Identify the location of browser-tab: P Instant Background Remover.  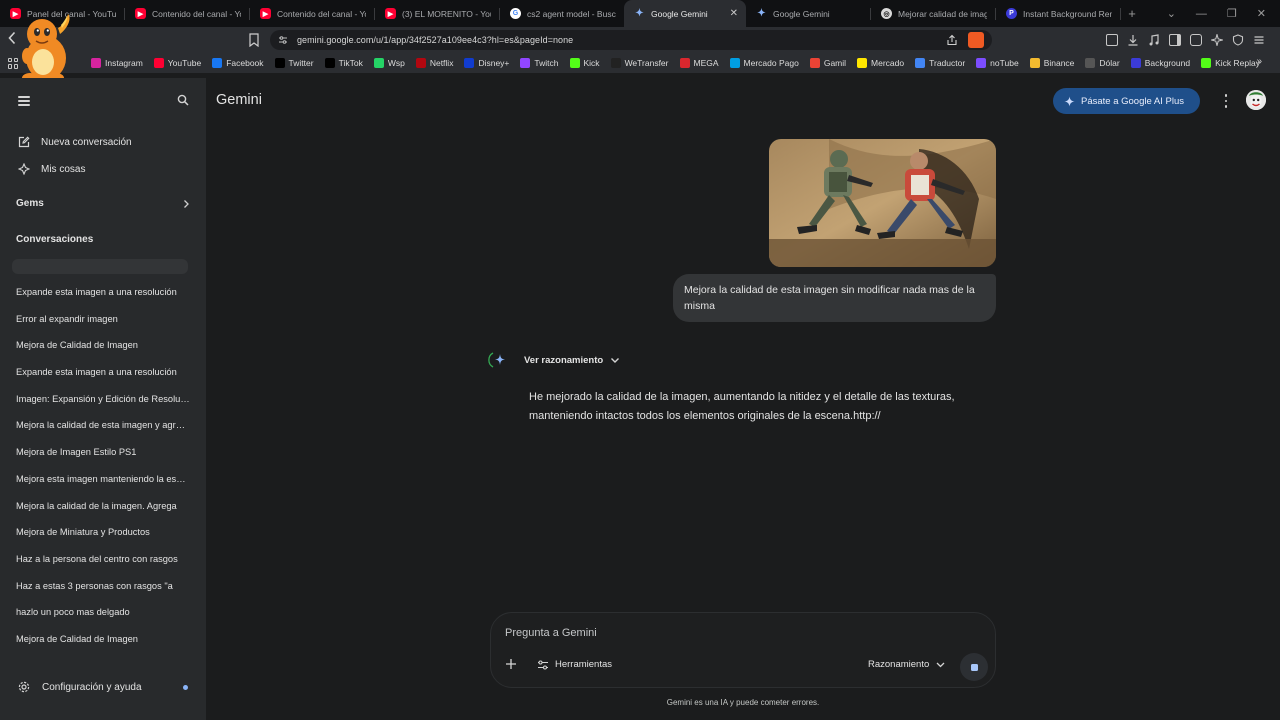
(1058, 13).